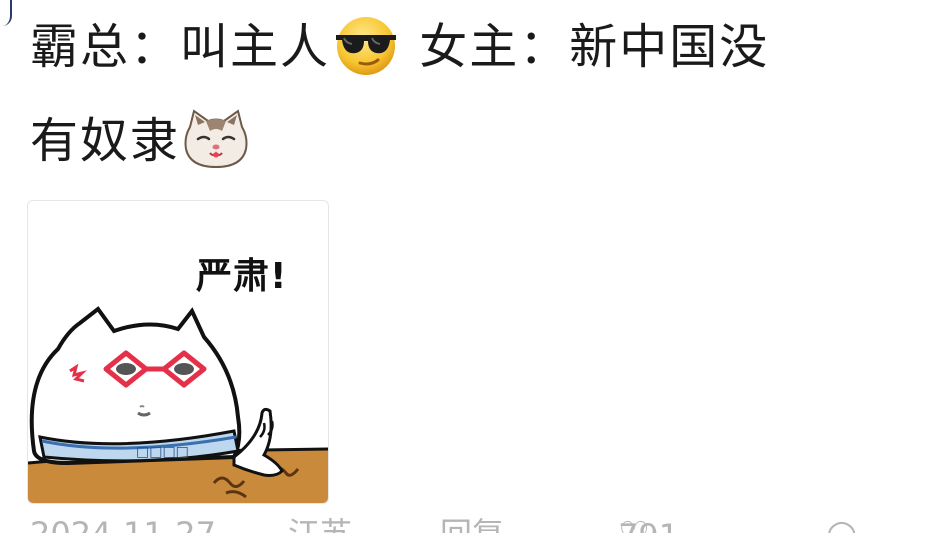 This screenshot has height=533, width=926. Describe the element at coordinates (242, 276) in the screenshot. I see `sticker-caption: 严肃!` at that location.